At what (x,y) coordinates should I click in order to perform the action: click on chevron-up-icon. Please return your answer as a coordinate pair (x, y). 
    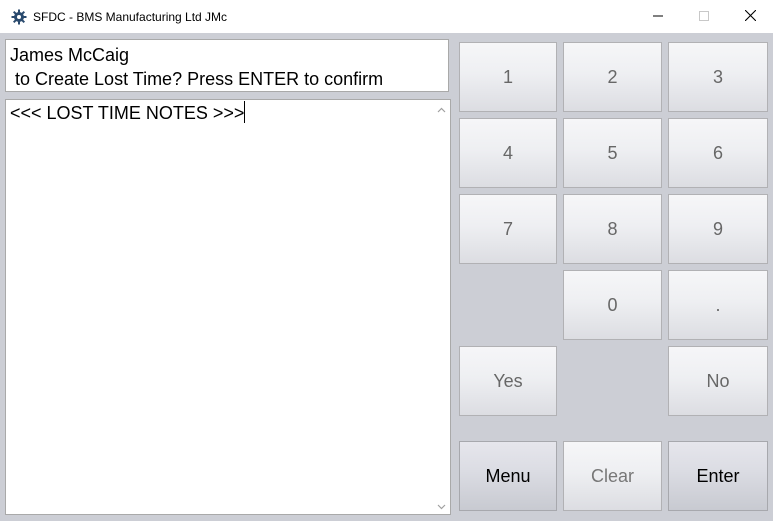
    Looking at the image, I should click on (441, 109).